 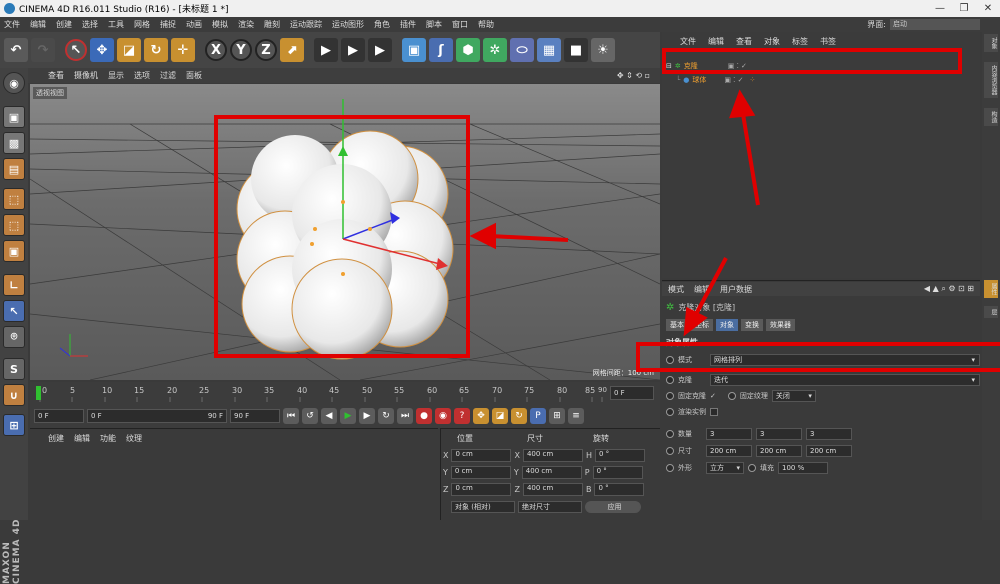 I want to click on key-pla-icon: ⊞, so click(x=557, y=416).